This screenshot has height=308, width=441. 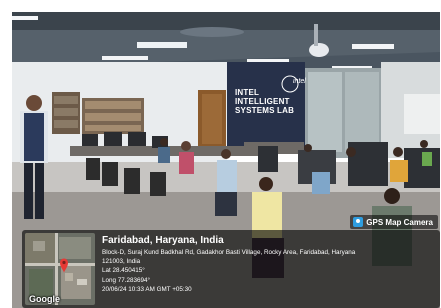 What do you see at coordinates (163, 240) in the screenshot?
I see `gps-city: Faridabad, Haryana, India` at bounding box center [163, 240].